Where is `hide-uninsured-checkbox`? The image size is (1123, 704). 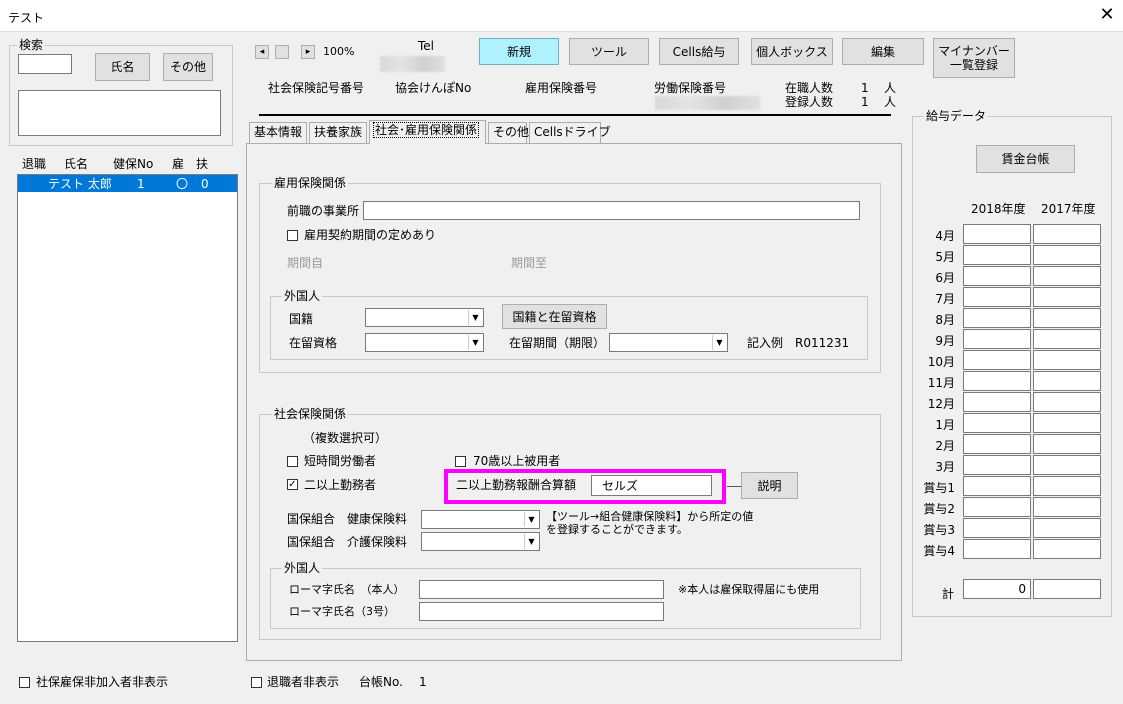 hide-uninsured-checkbox is located at coordinates (24, 682).